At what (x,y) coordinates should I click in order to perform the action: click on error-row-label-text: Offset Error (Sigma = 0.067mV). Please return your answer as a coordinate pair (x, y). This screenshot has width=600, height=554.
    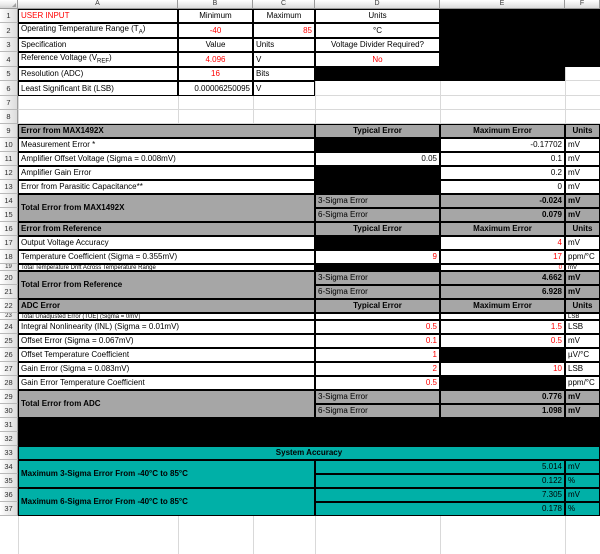
    Looking at the image, I should click on (77, 340).